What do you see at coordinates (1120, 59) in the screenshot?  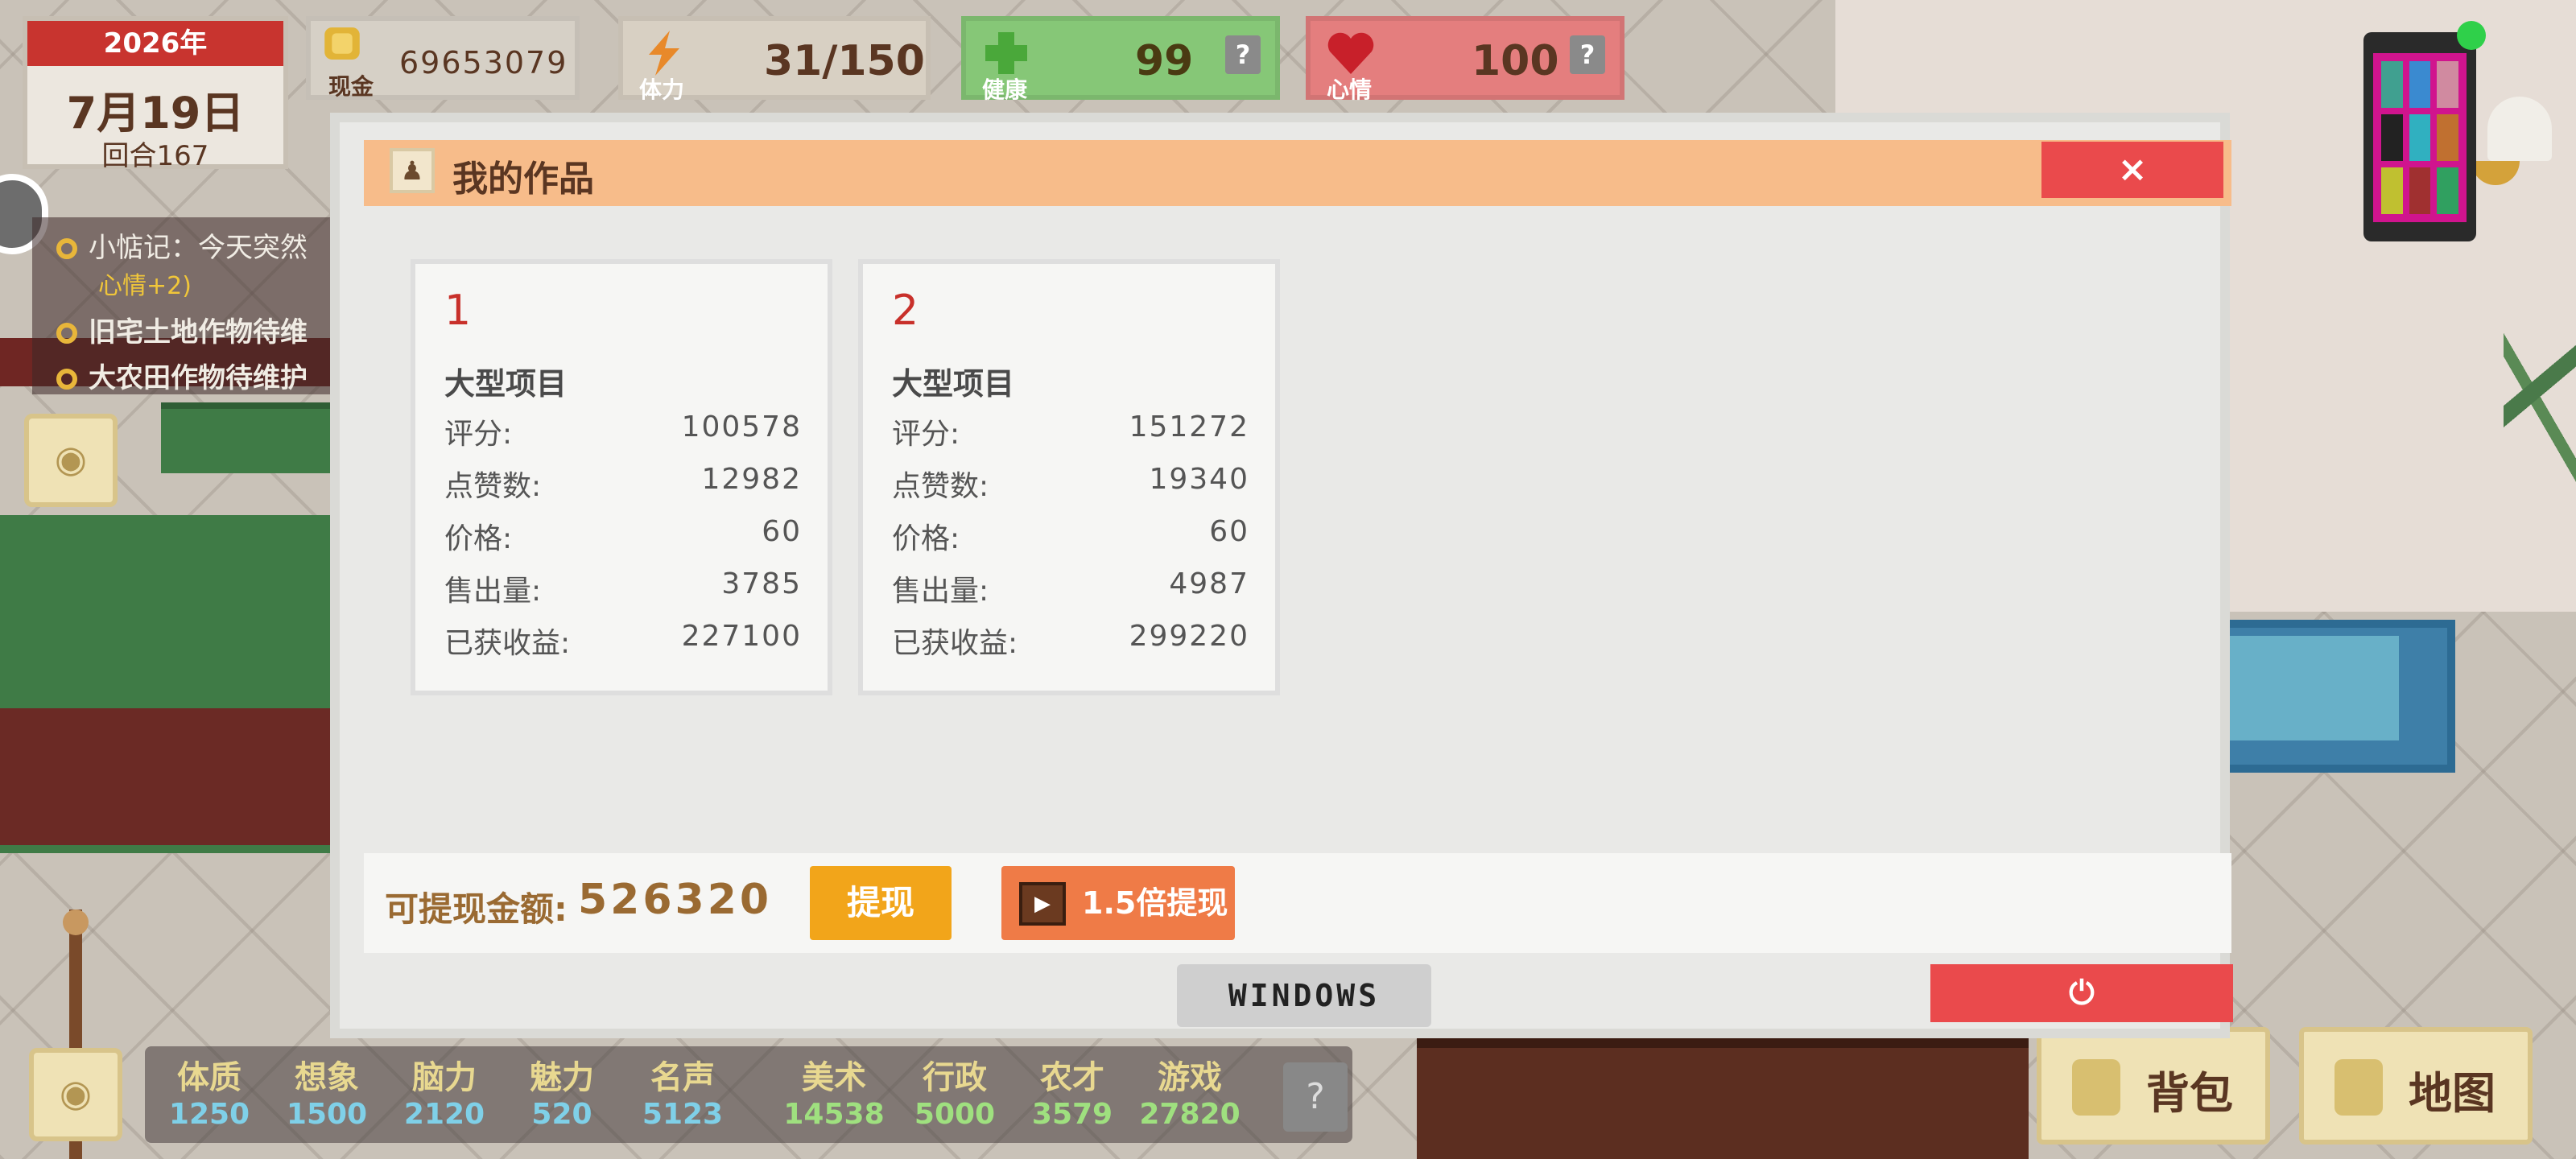 I see `health-stat: 健康 99 ?` at bounding box center [1120, 59].